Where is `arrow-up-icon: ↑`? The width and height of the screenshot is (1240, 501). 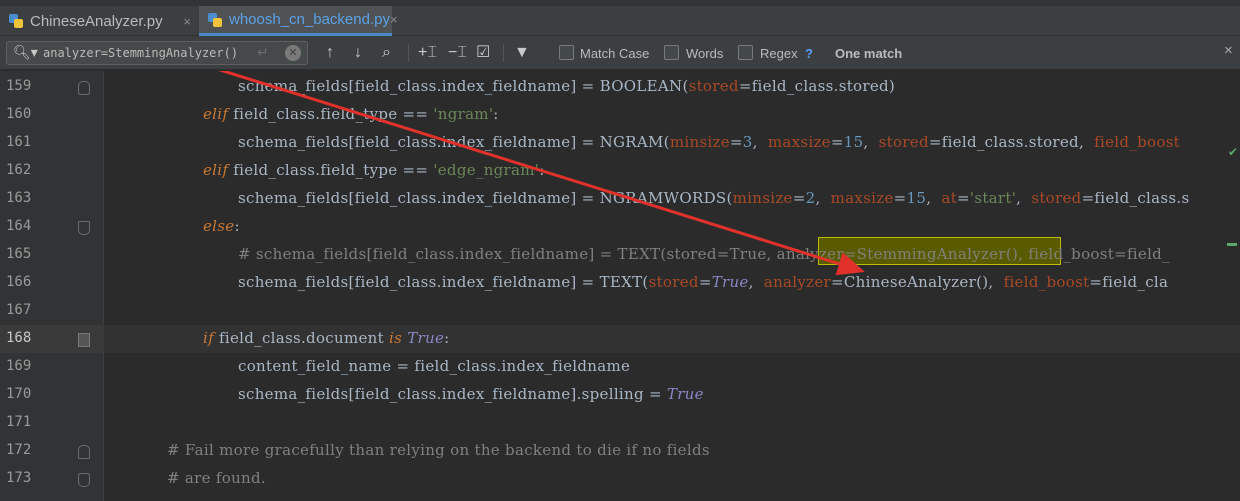
arrow-up-icon: ↑ is located at coordinates (330, 53).